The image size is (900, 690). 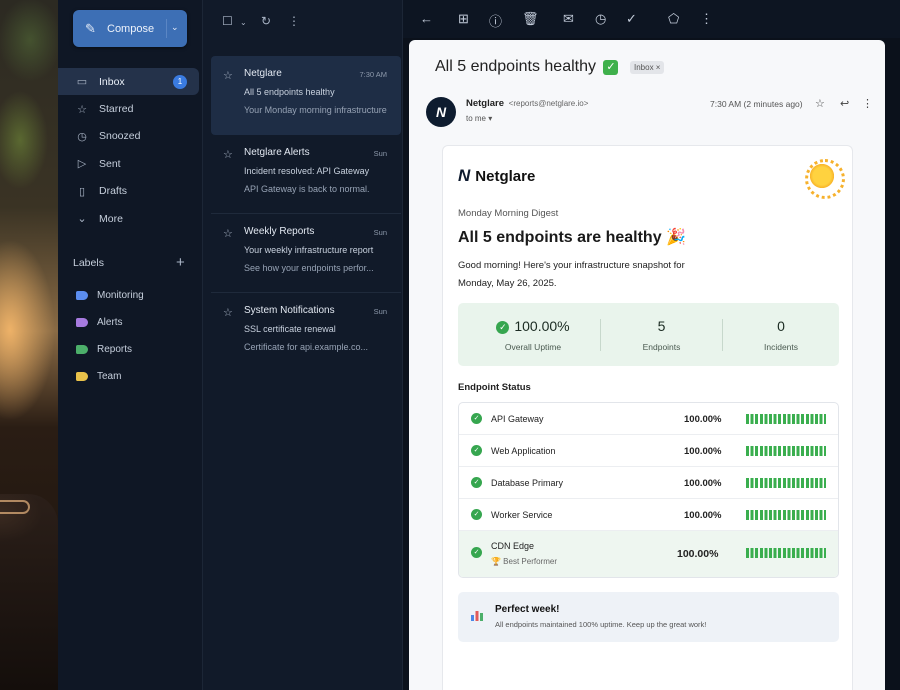 What do you see at coordinates (648, 451) in the screenshot?
I see `table-row: ✓ Web Application 100.00%` at bounding box center [648, 451].